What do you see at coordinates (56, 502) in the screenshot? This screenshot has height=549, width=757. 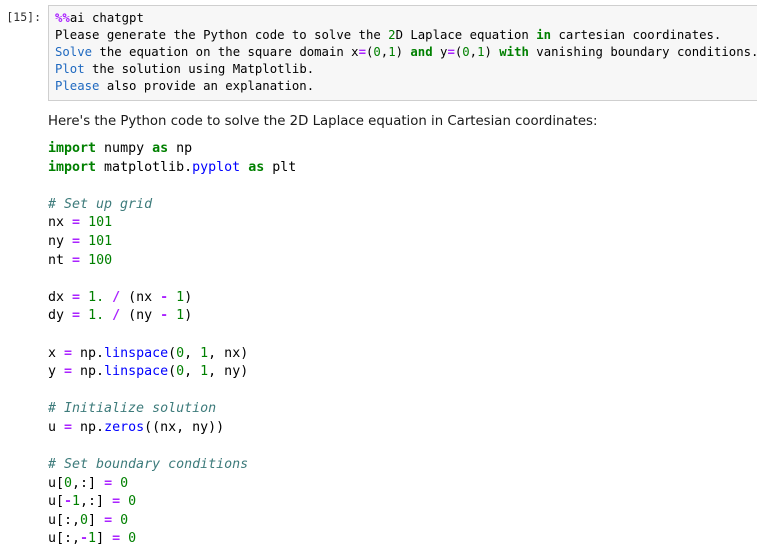 I see `code-token: u[` at bounding box center [56, 502].